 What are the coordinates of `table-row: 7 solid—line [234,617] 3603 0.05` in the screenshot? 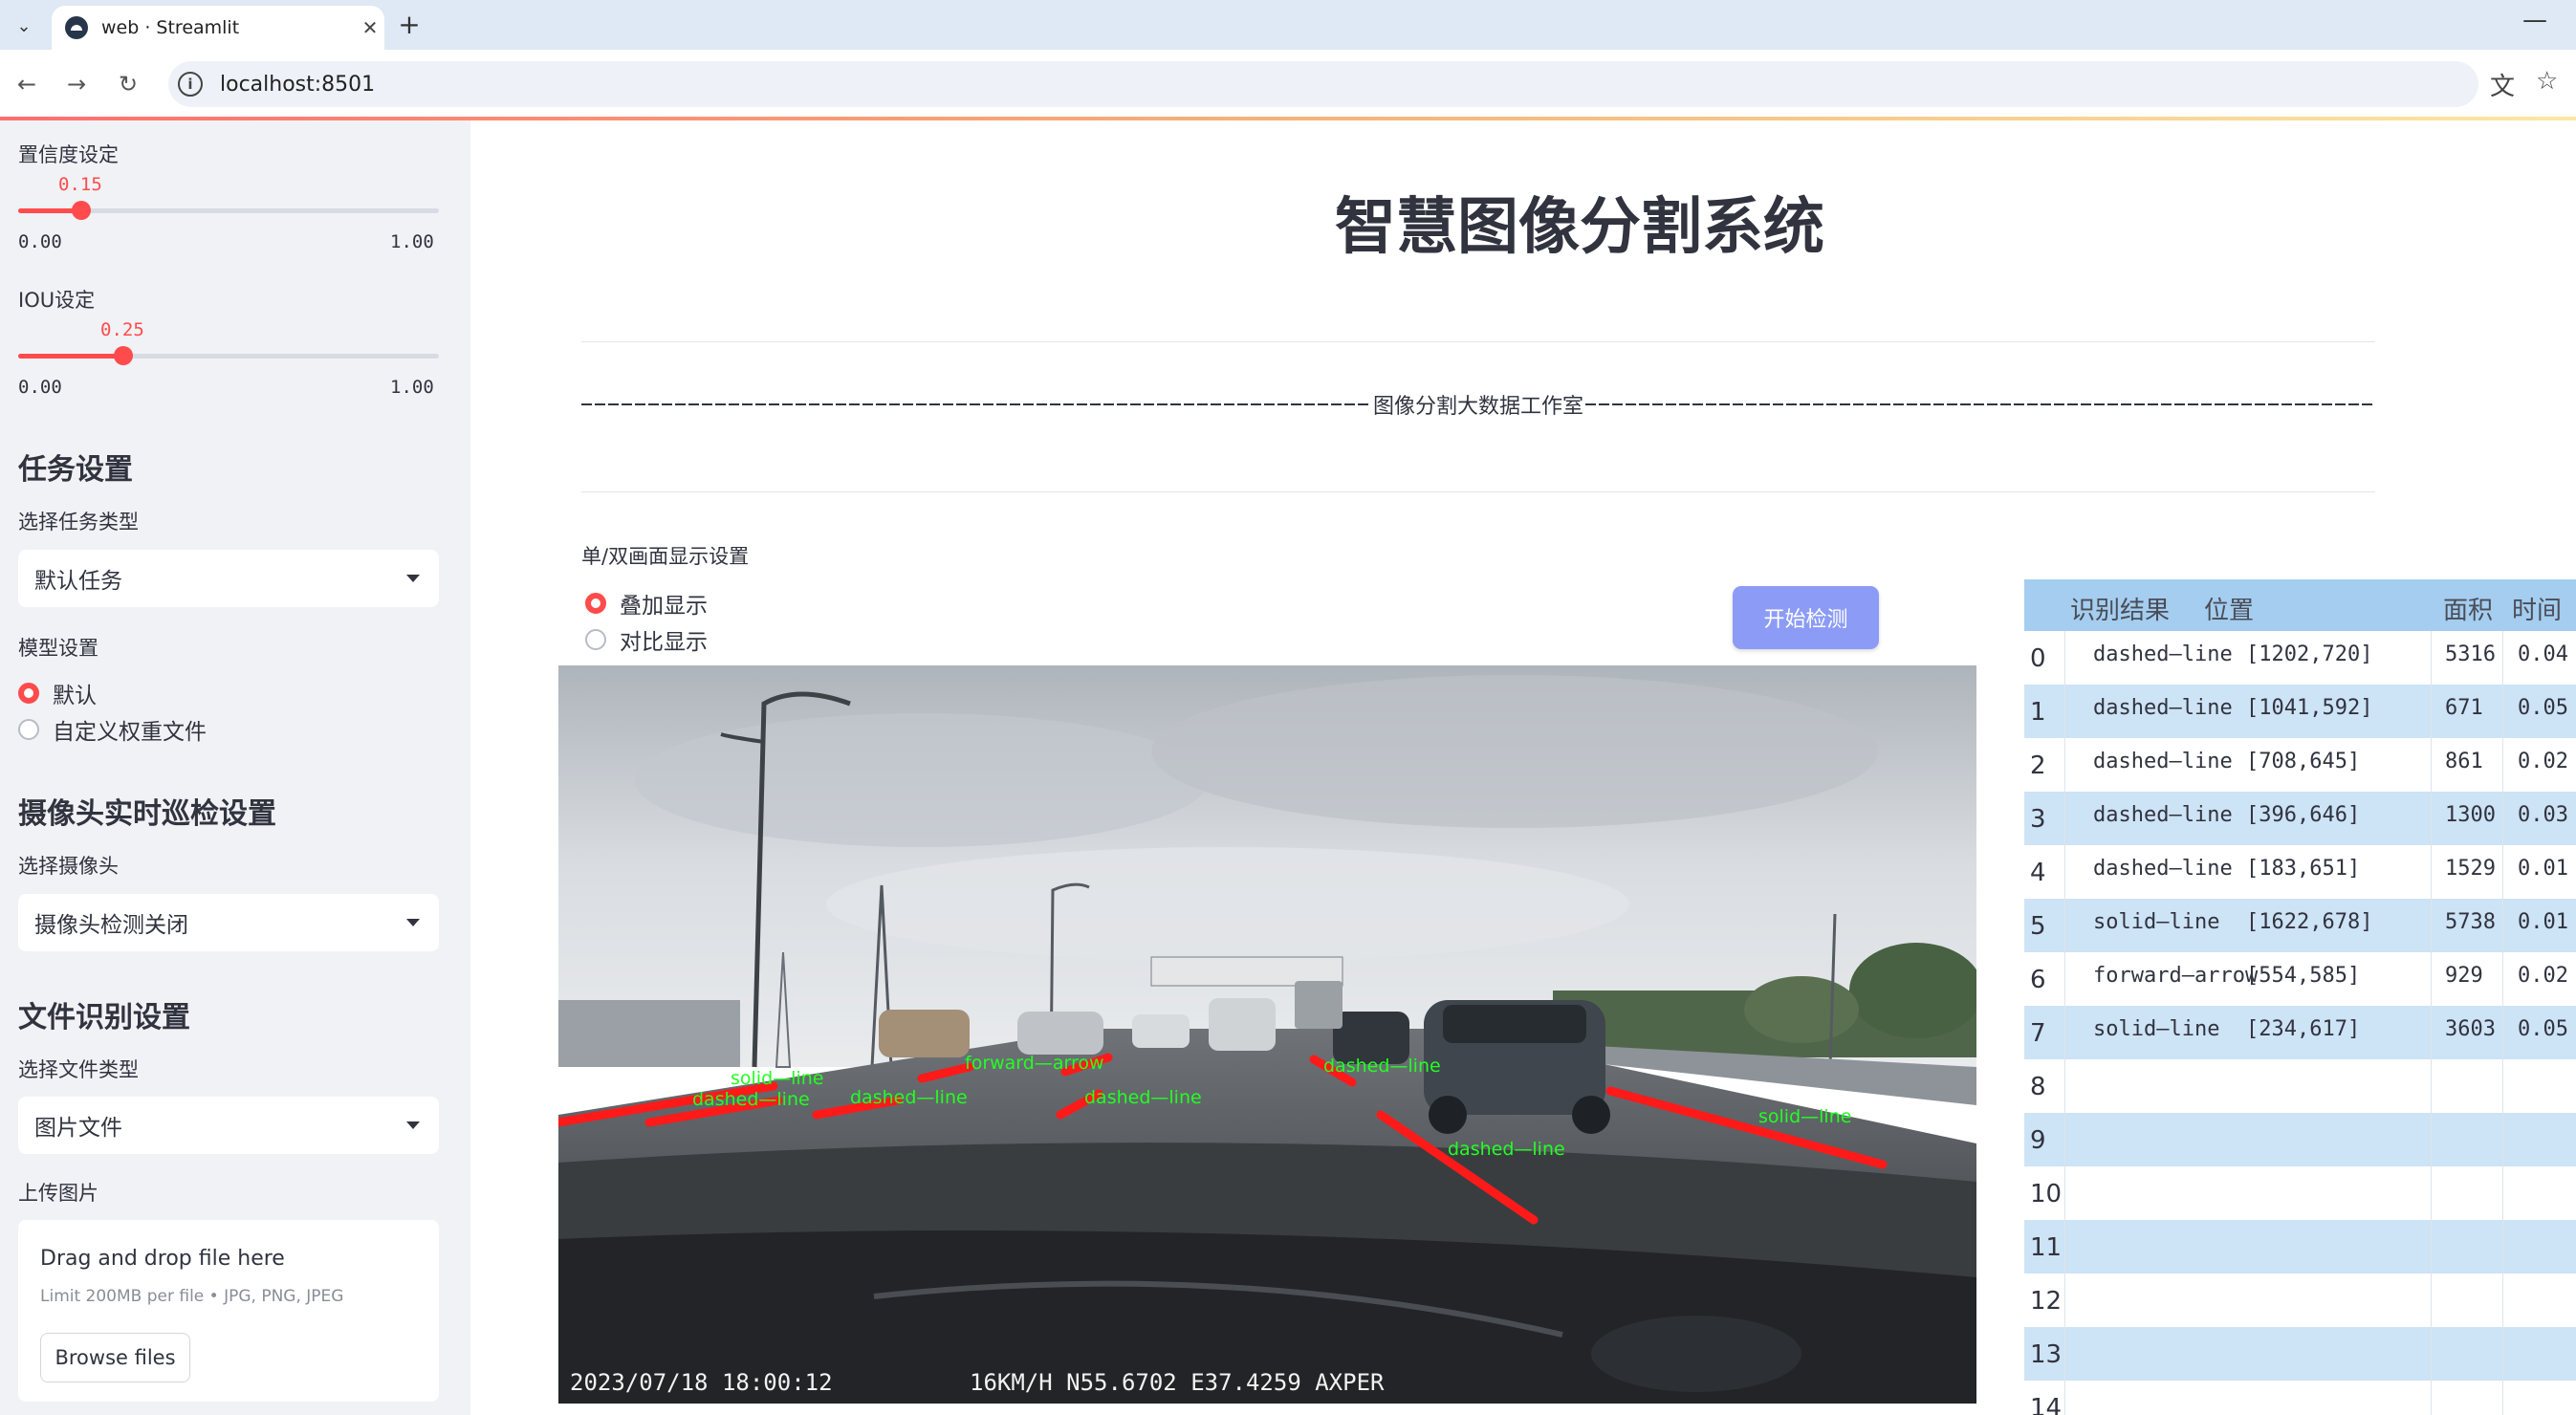 It's located at (2300, 1033).